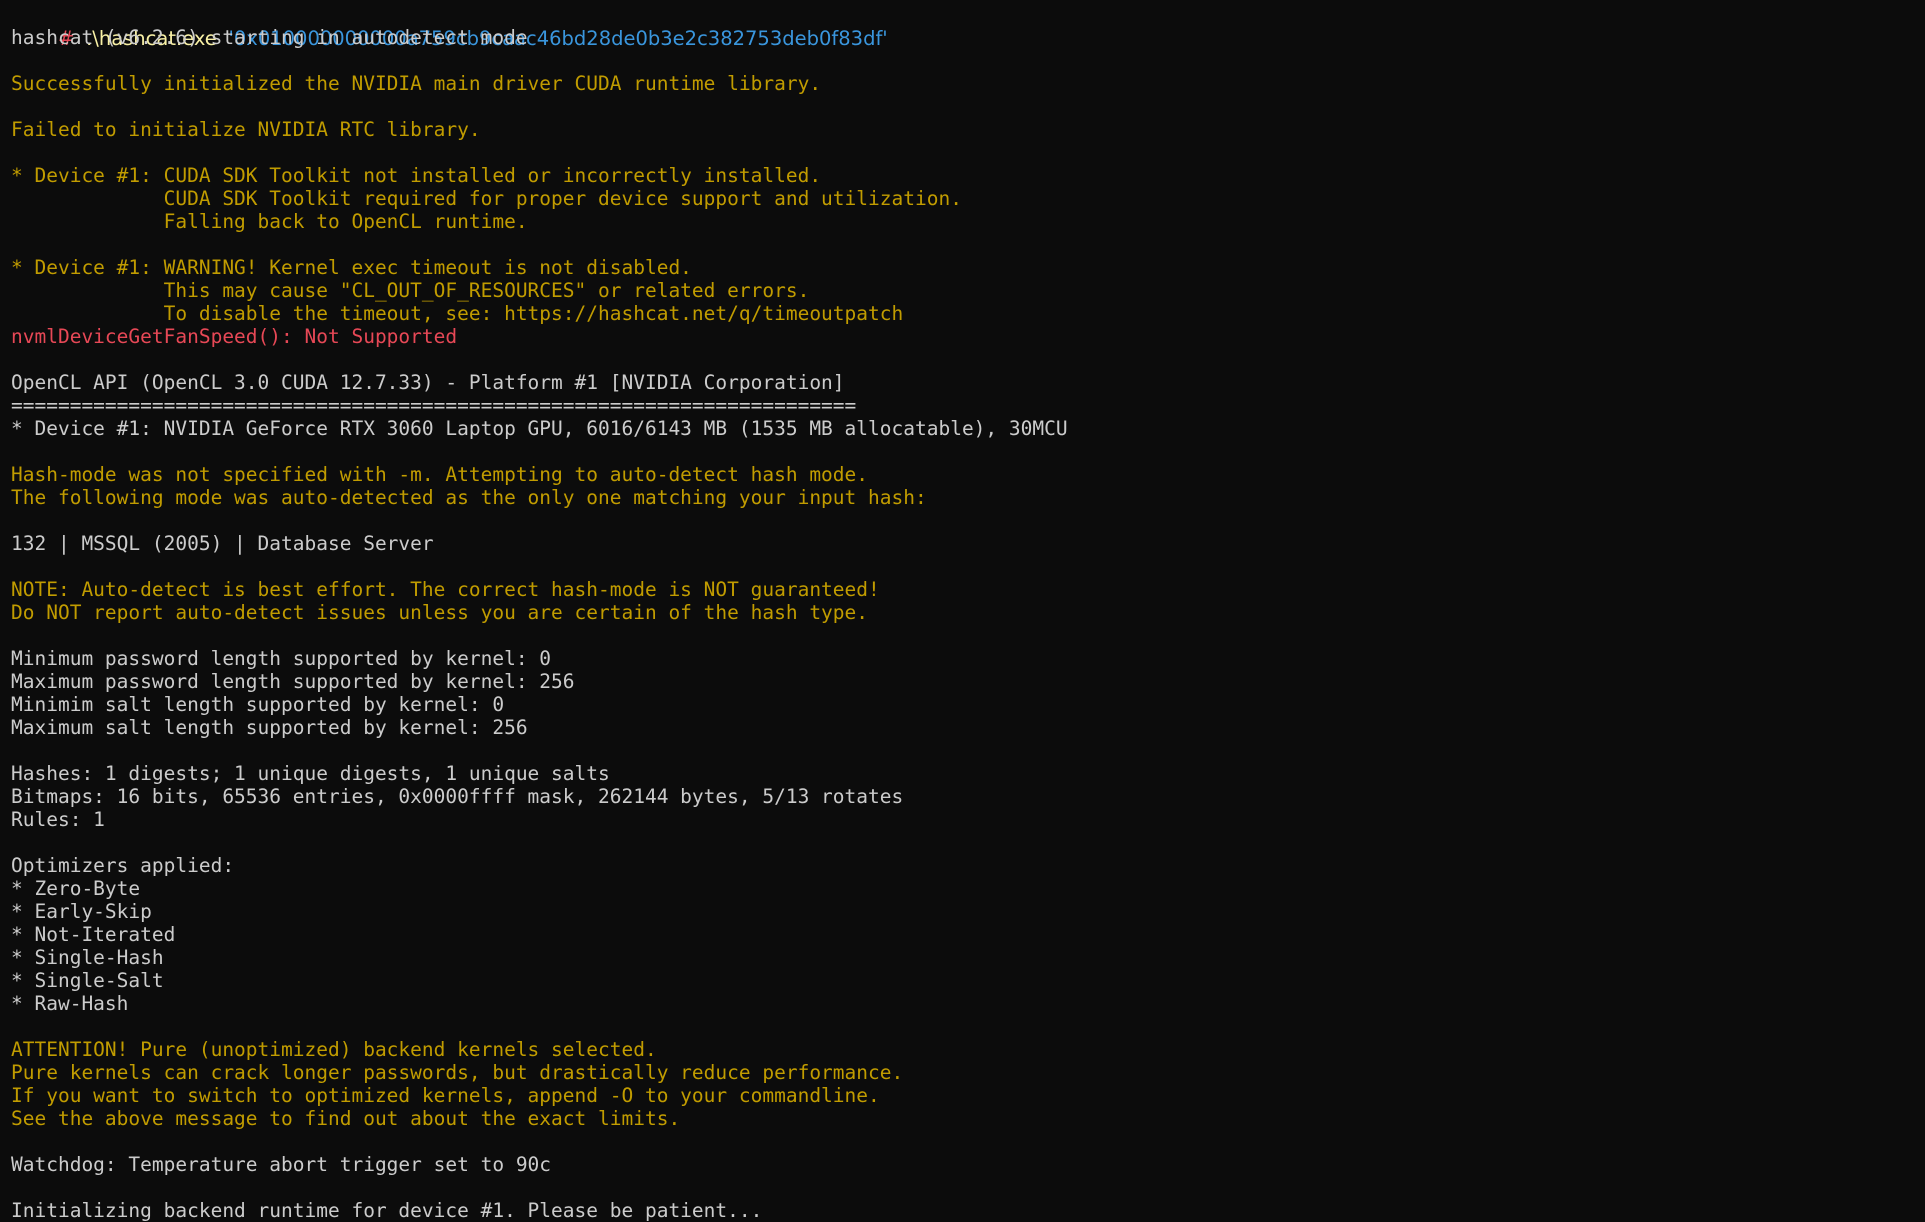 The width and height of the screenshot is (1925, 1222). I want to click on output-text: nvmlDeviceGetFanSpeed(): Not Supported, so click(234, 336).